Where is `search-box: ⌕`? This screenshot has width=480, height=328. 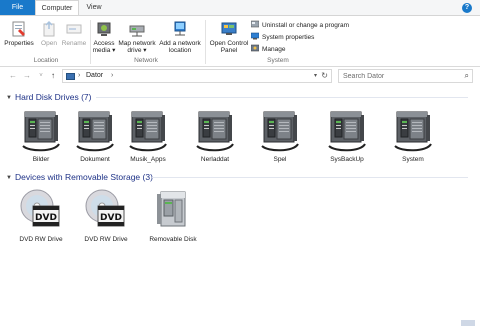 search-box: ⌕ is located at coordinates (405, 76).